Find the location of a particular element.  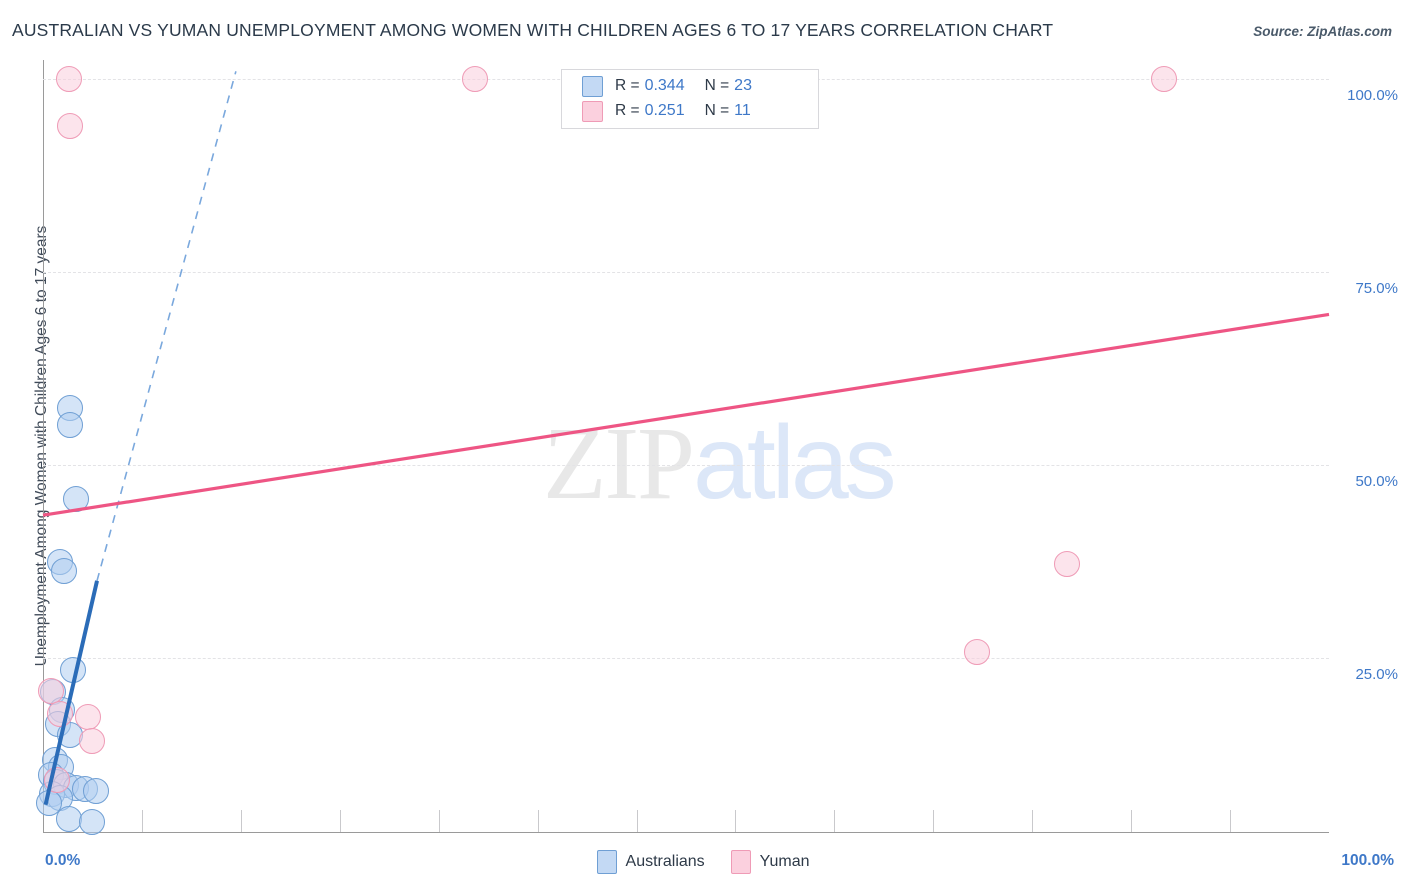

stats-row-yuman: R = 0.251 N = 11 is located at coordinates (666, 111).